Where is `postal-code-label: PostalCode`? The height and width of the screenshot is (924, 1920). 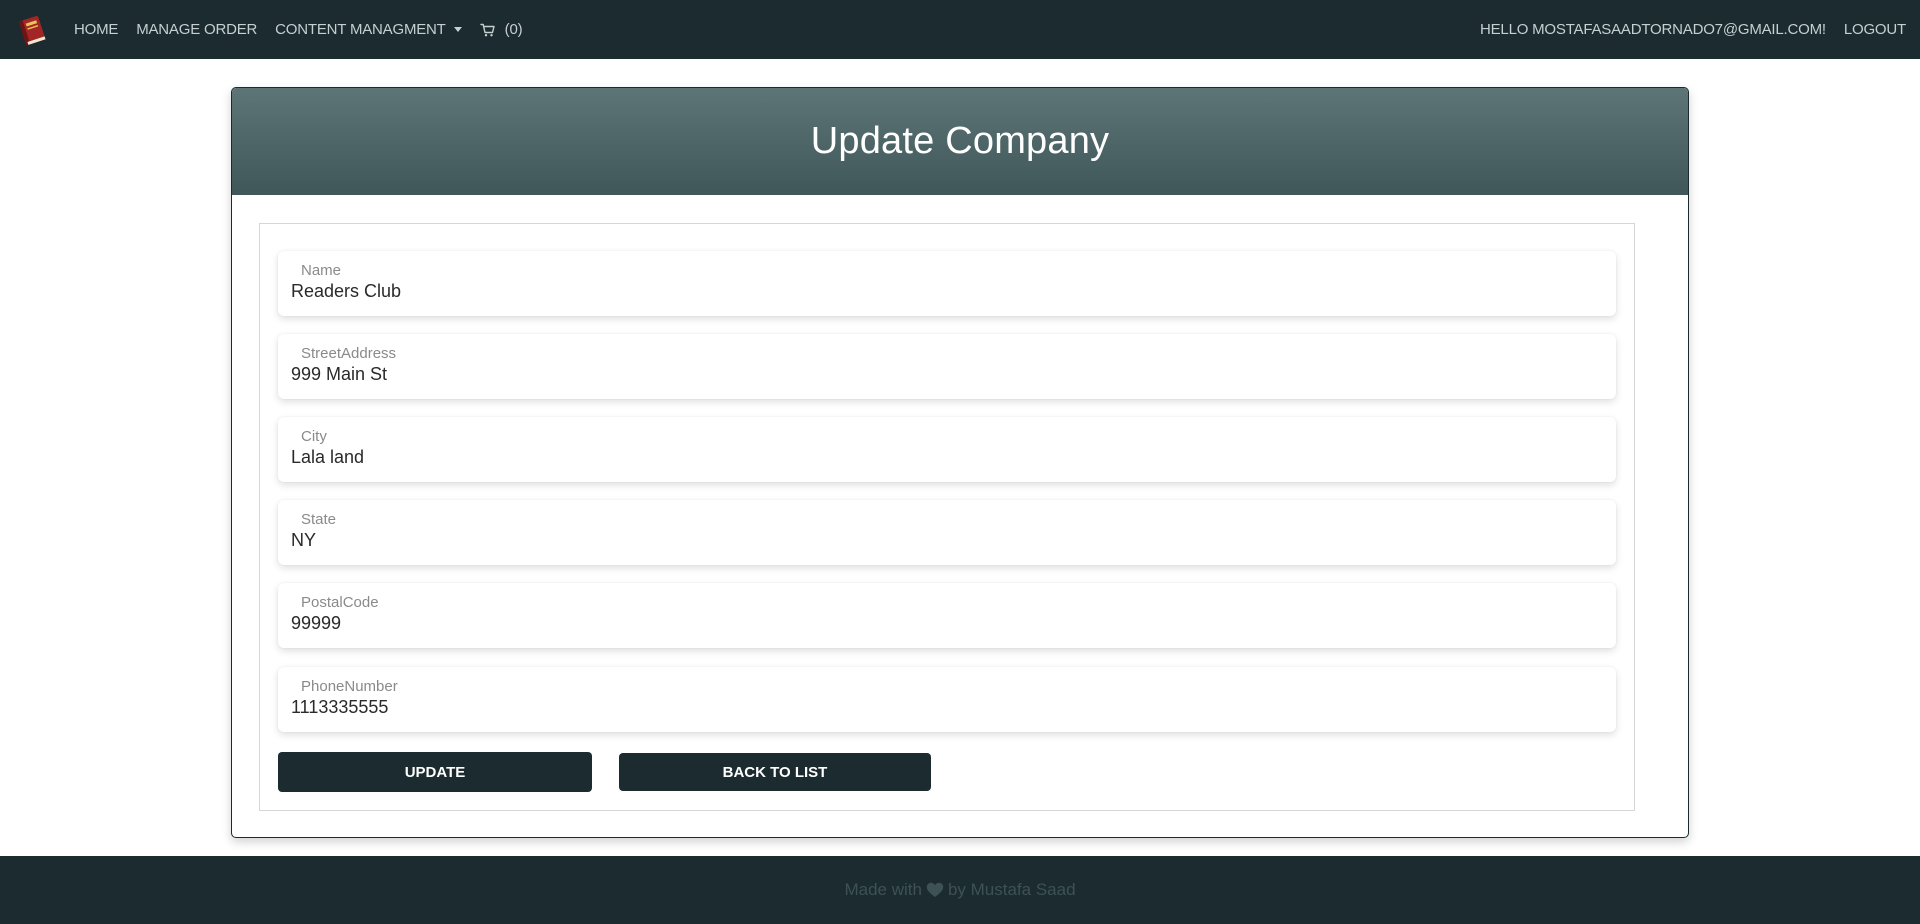
postal-code-label: PostalCode is located at coordinates (340, 602).